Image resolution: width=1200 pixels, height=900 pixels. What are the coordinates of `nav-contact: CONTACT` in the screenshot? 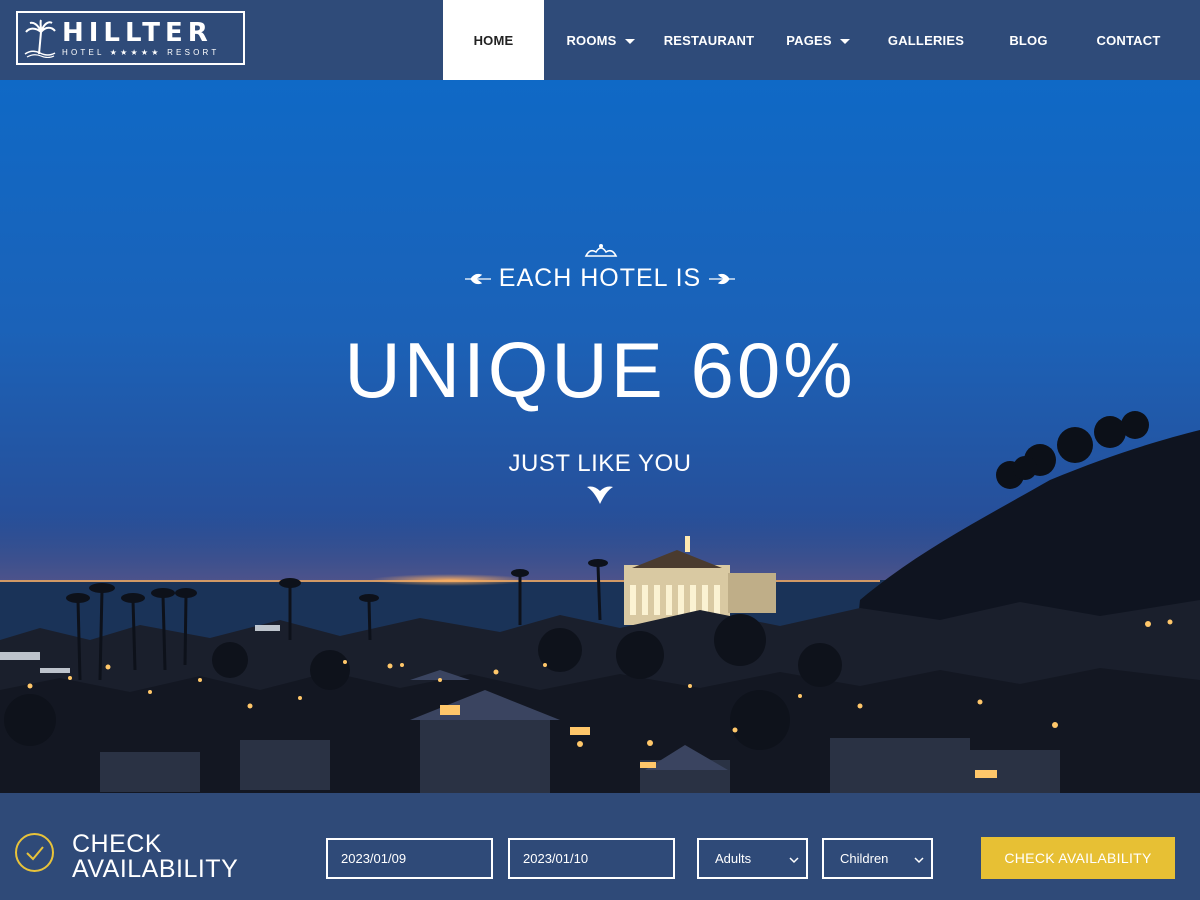 It's located at (1128, 40).